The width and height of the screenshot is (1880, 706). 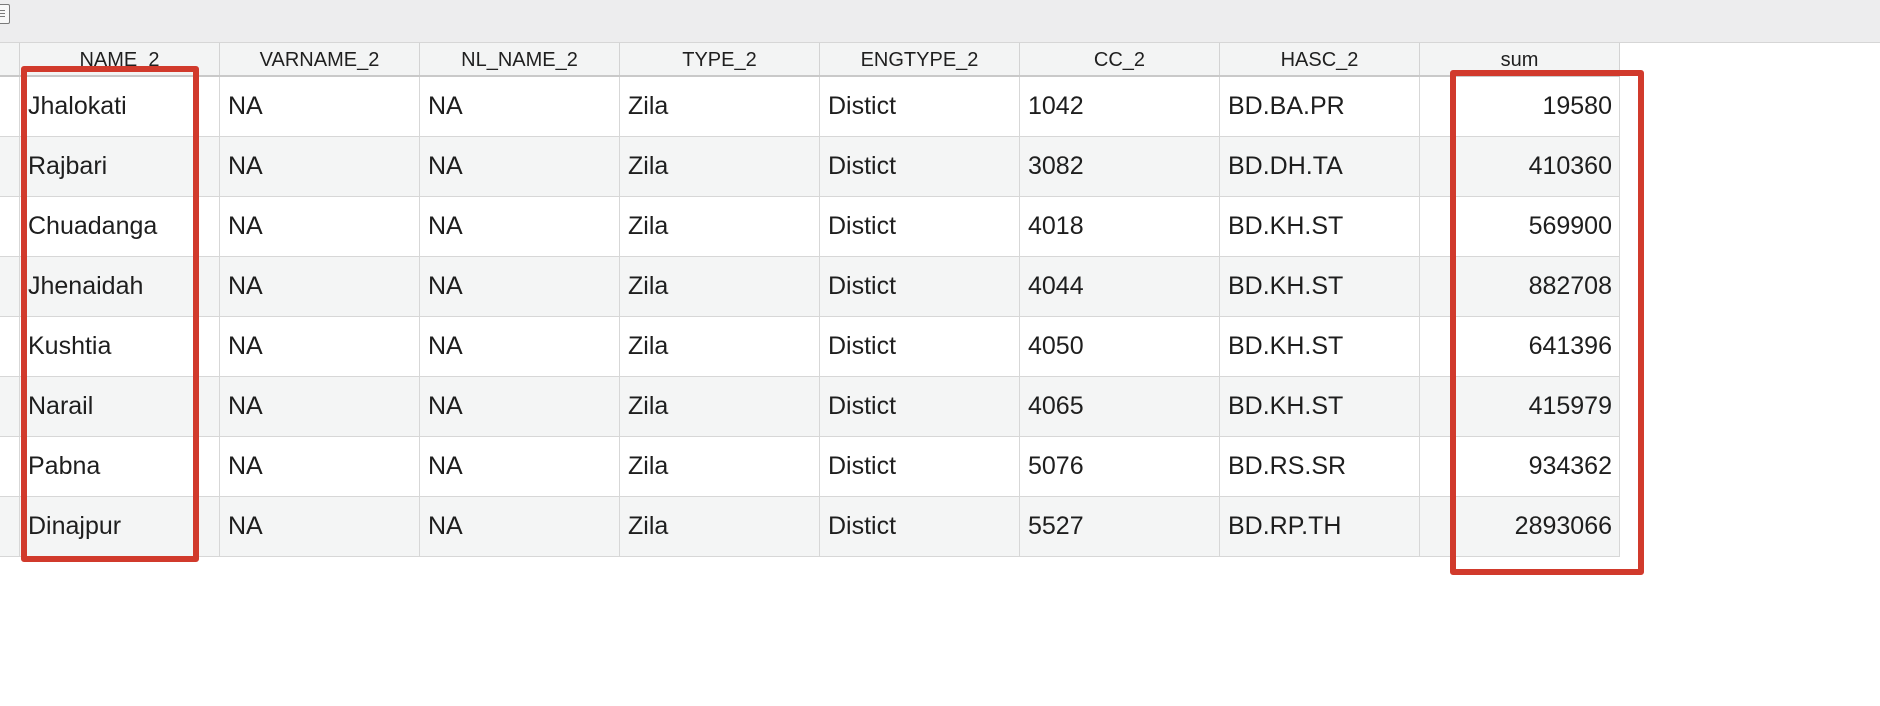 What do you see at coordinates (1520, 226) in the screenshot?
I see `cell-sum: 569900` at bounding box center [1520, 226].